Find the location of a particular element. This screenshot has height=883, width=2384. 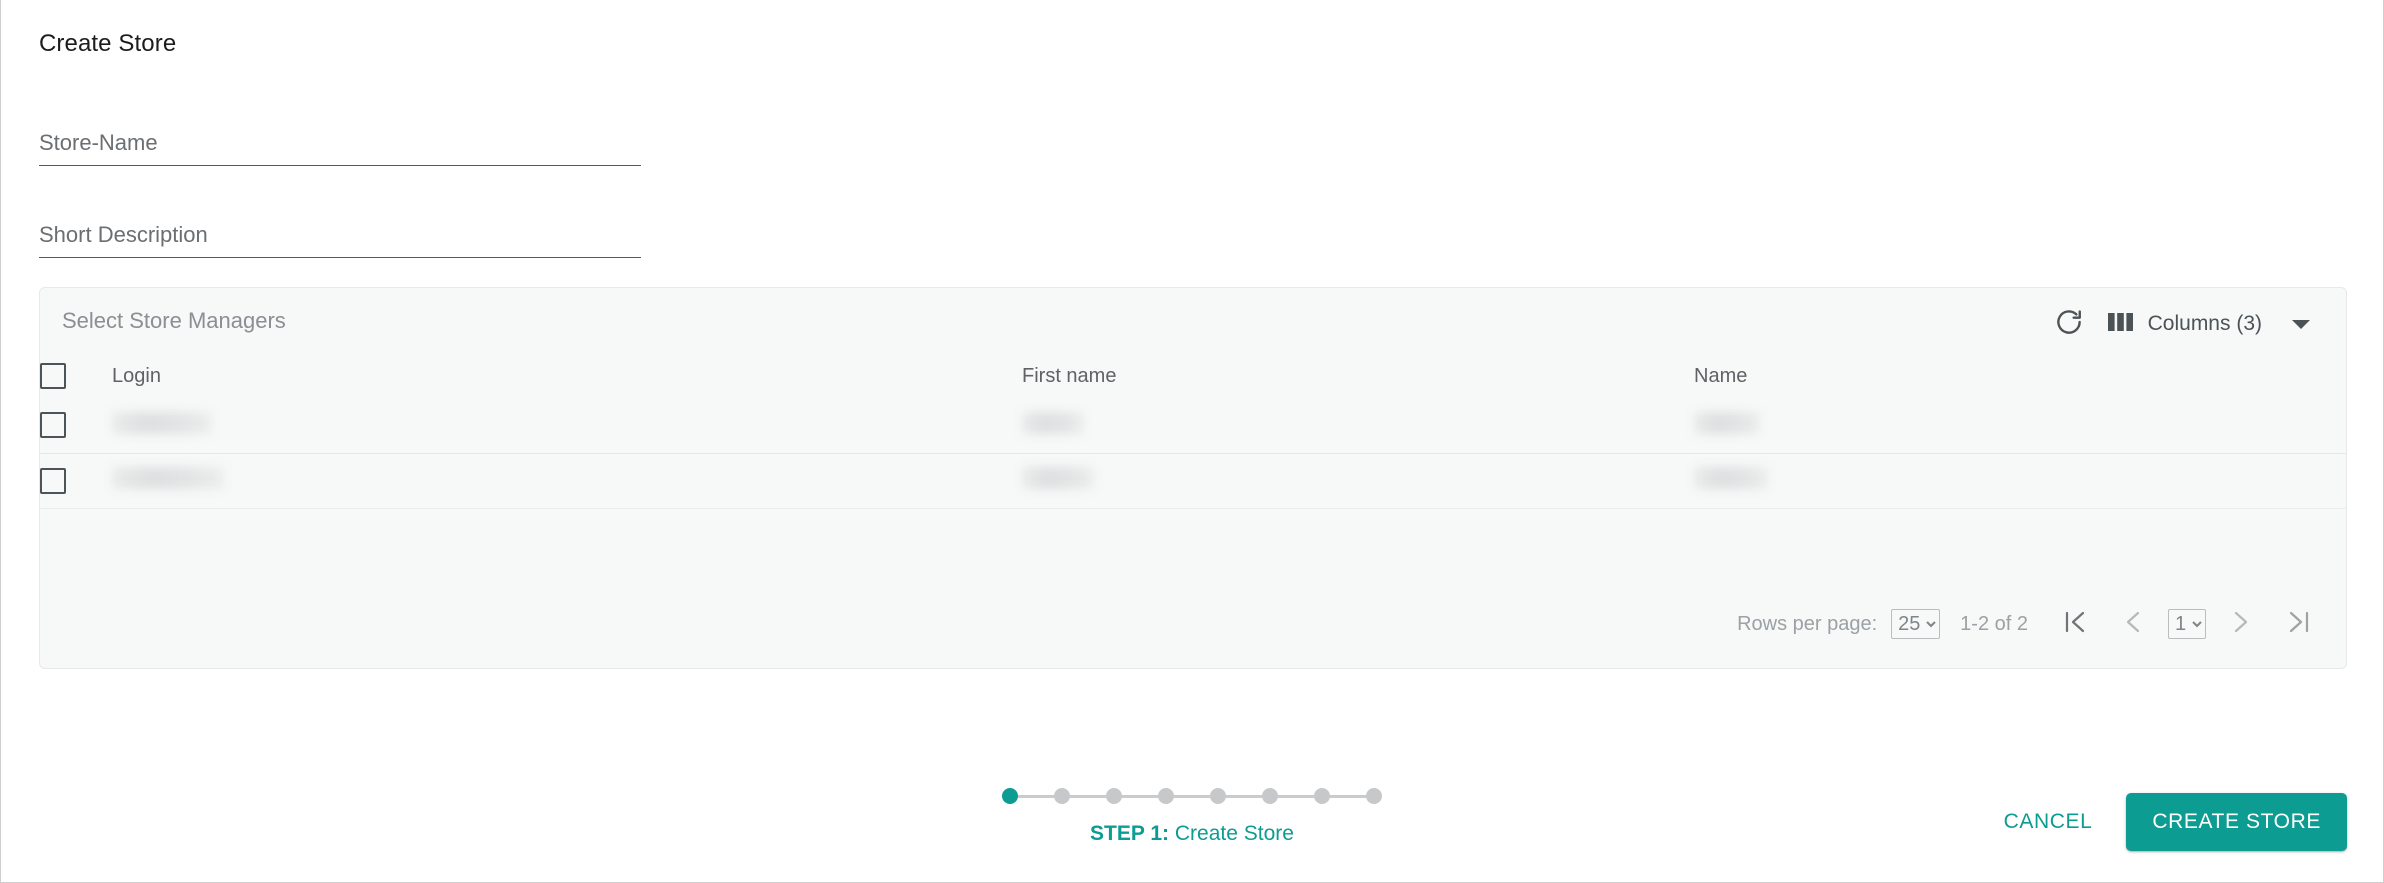

pagination-range-label: 1-2 of 2 is located at coordinates (1994, 623).